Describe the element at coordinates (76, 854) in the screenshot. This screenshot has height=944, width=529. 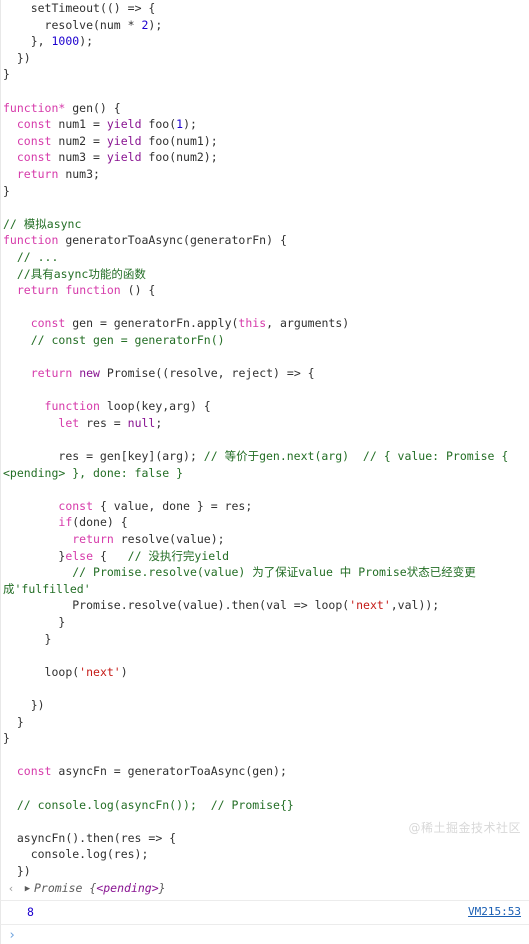
I see `code-token-plain: console.log(res);` at that location.